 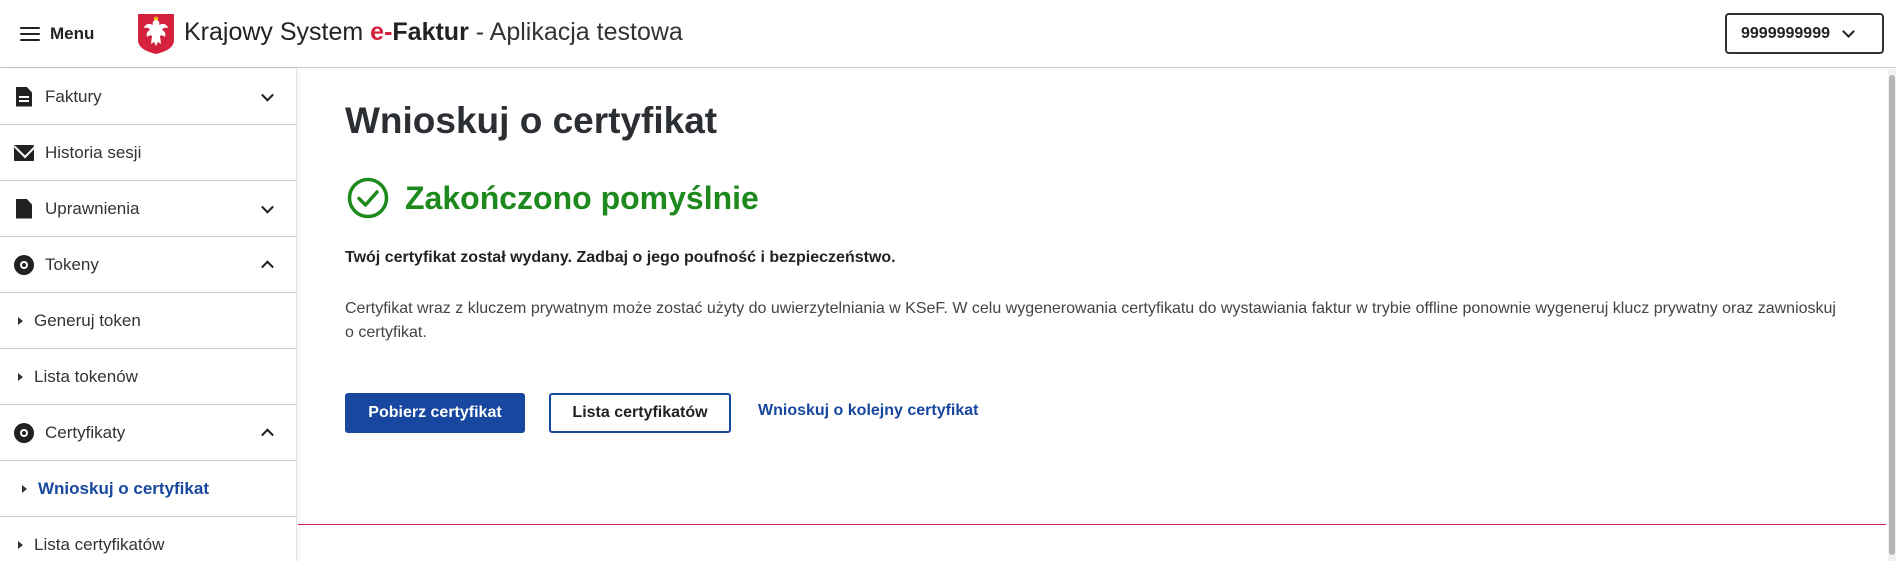 What do you see at coordinates (148, 97) in the screenshot?
I see `sidebar-item-faktury: Faktury` at bounding box center [148, 97].